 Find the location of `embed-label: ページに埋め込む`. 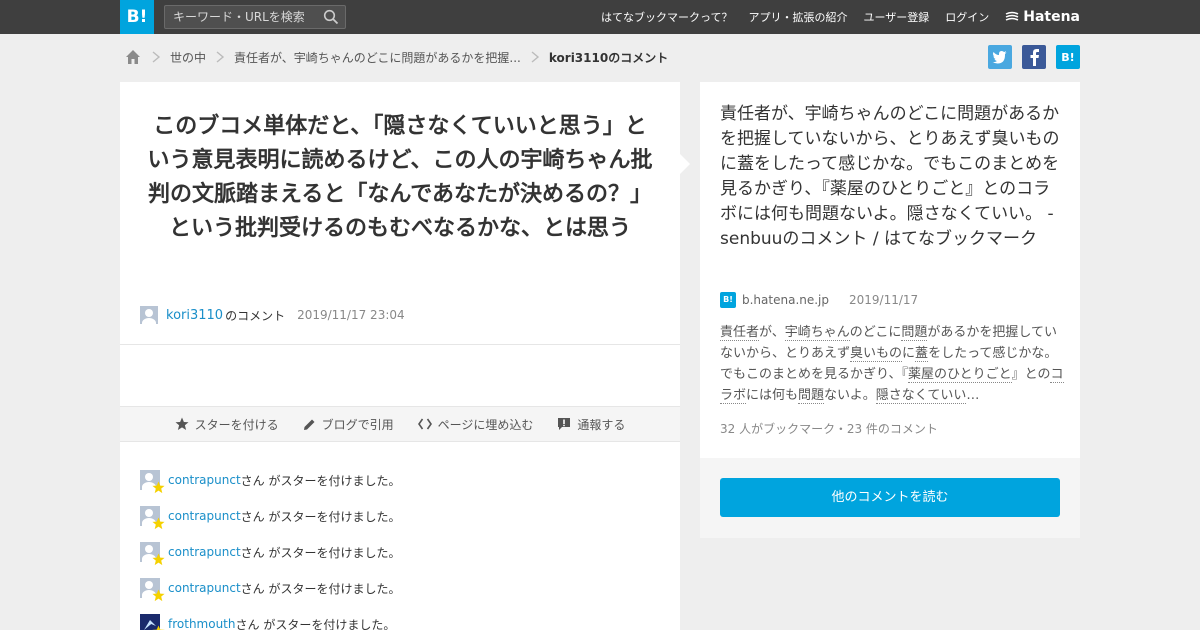

embed-label: ページに埋め込む is located at coordinates (485, 424).